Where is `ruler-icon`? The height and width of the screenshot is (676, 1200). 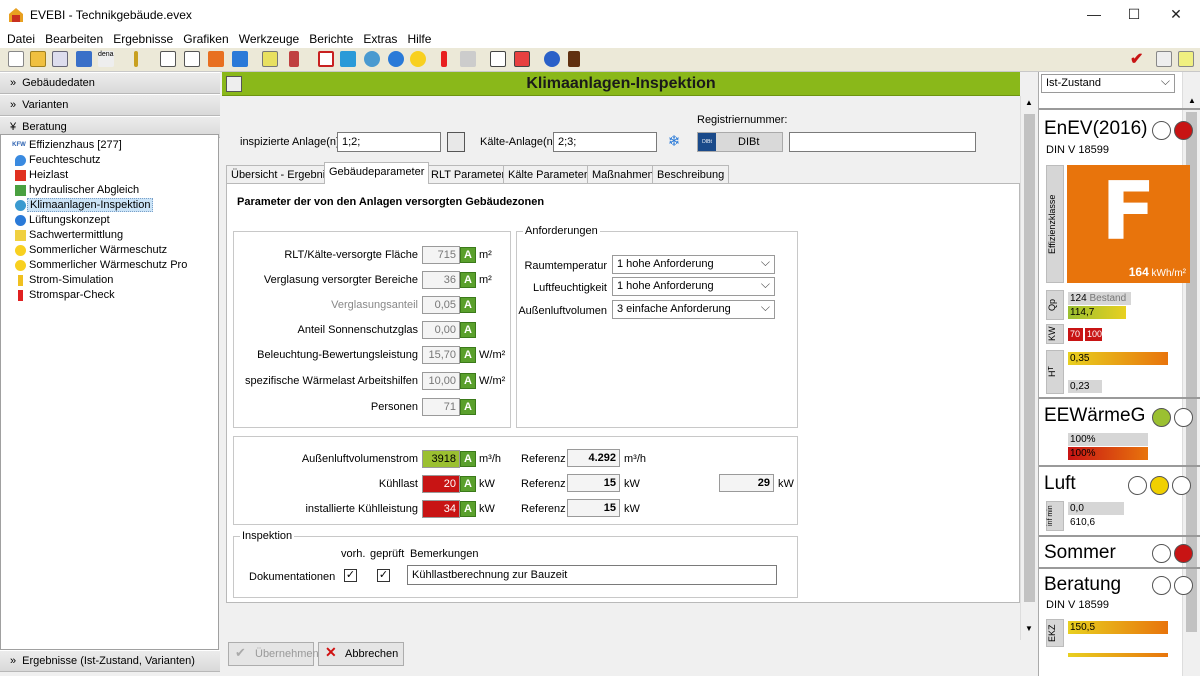 ruler-icon is located at coordinates (294, 59).